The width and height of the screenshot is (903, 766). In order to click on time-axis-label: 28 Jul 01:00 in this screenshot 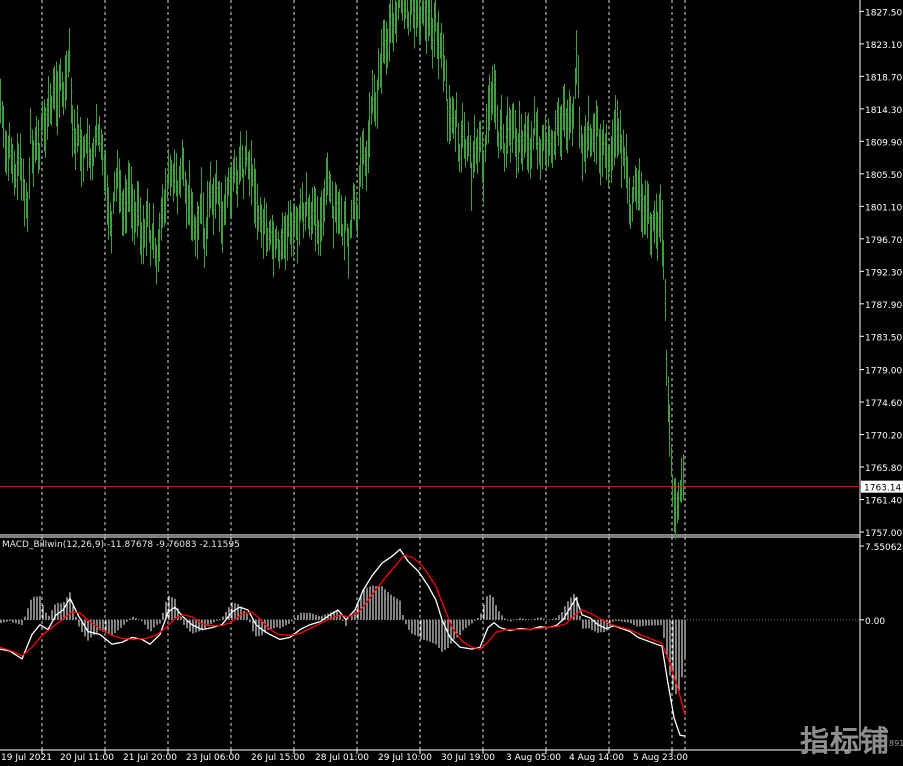, I will do `click(342, 757)`.